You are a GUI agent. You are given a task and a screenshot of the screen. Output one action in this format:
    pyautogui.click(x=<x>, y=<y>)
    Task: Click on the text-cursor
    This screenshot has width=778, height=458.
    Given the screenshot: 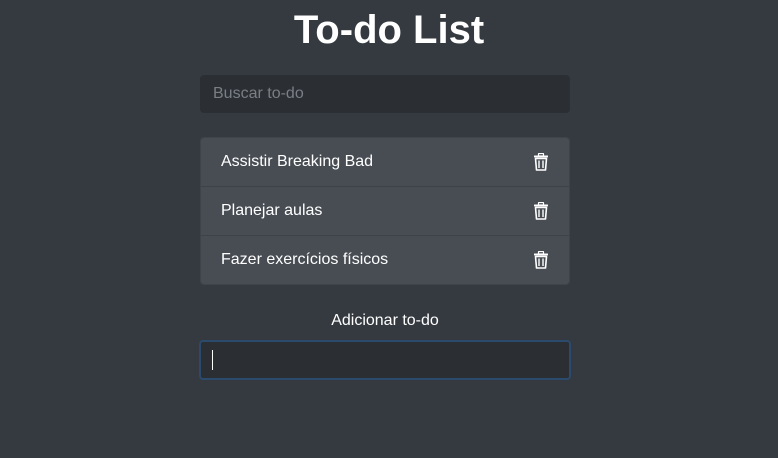 What is the action you would take?
    pyautogui.click(x=212, y=360)
    